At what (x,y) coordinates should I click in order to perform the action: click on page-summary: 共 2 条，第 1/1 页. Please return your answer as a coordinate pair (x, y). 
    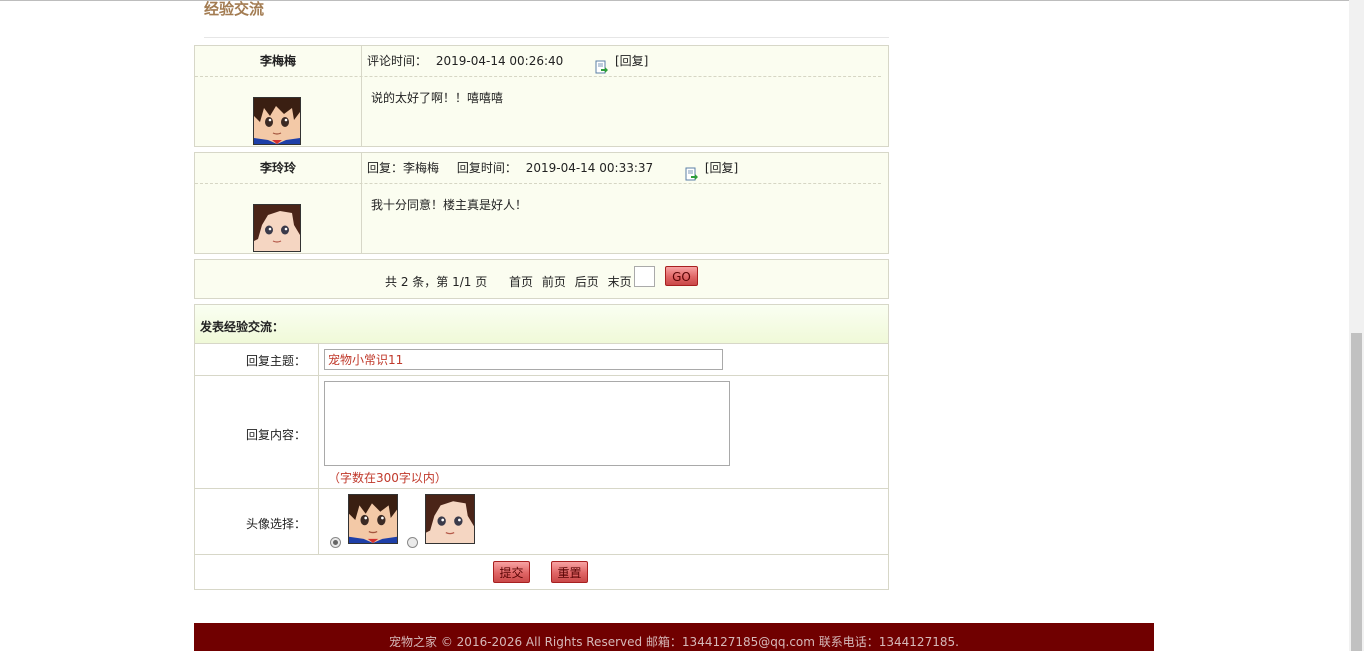
    Looking at the image, I should click on (436, 282).